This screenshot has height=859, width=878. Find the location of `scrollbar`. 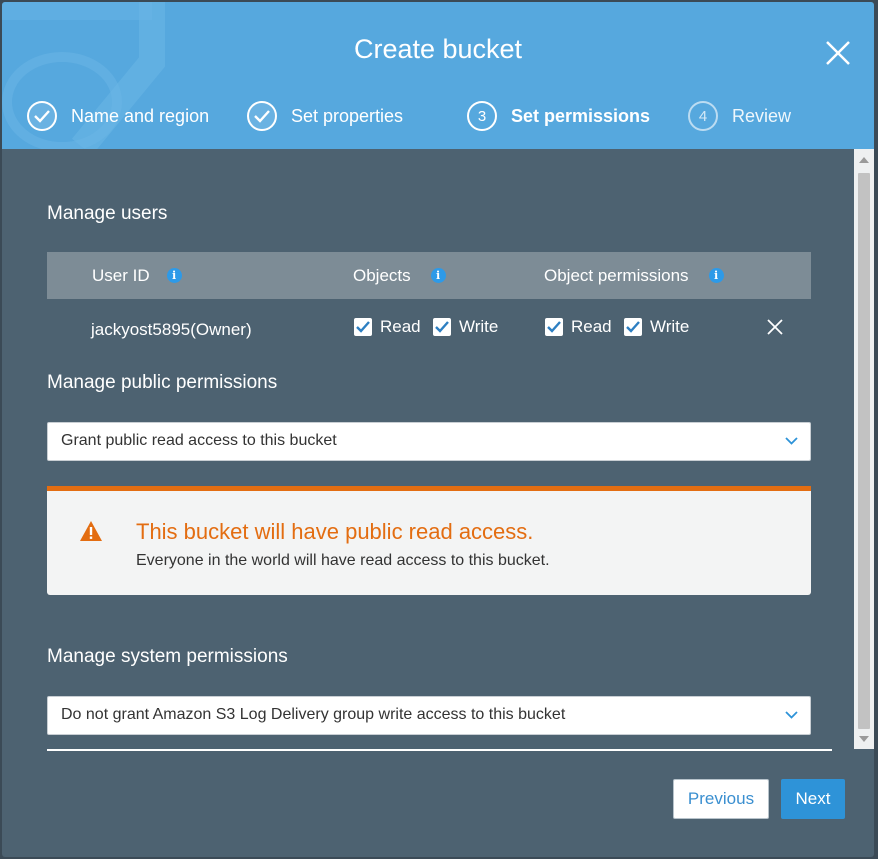

scrollbar is located at coordinates (864, 449).